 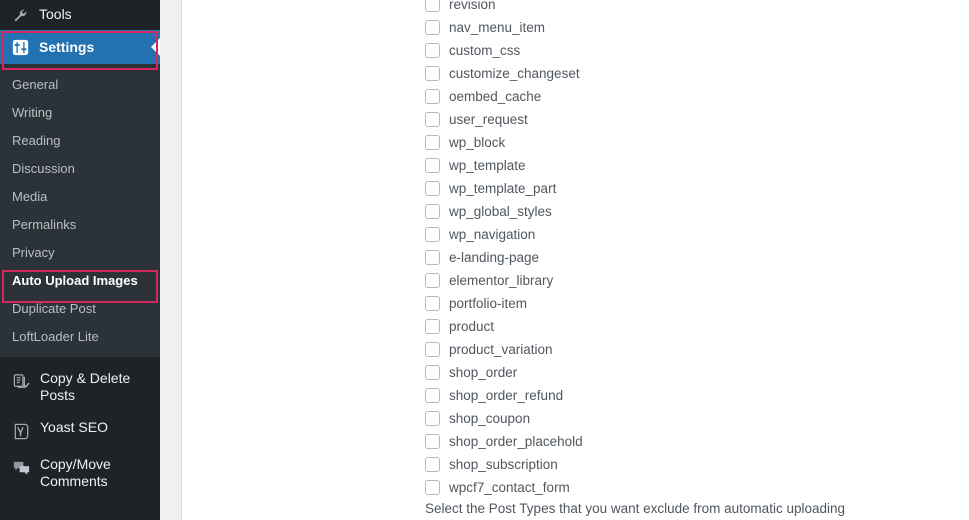 What do you see at coordinates (75, 280) in the screenshot?
I see `submenu-item-label: Auto Upload Images` at bounding box center [75, 280].